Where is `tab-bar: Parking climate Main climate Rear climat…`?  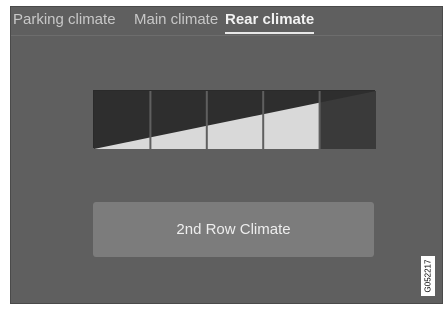 tab-bar: Parking climate Main climate Rear climat… is located at coordinates (226, 21).